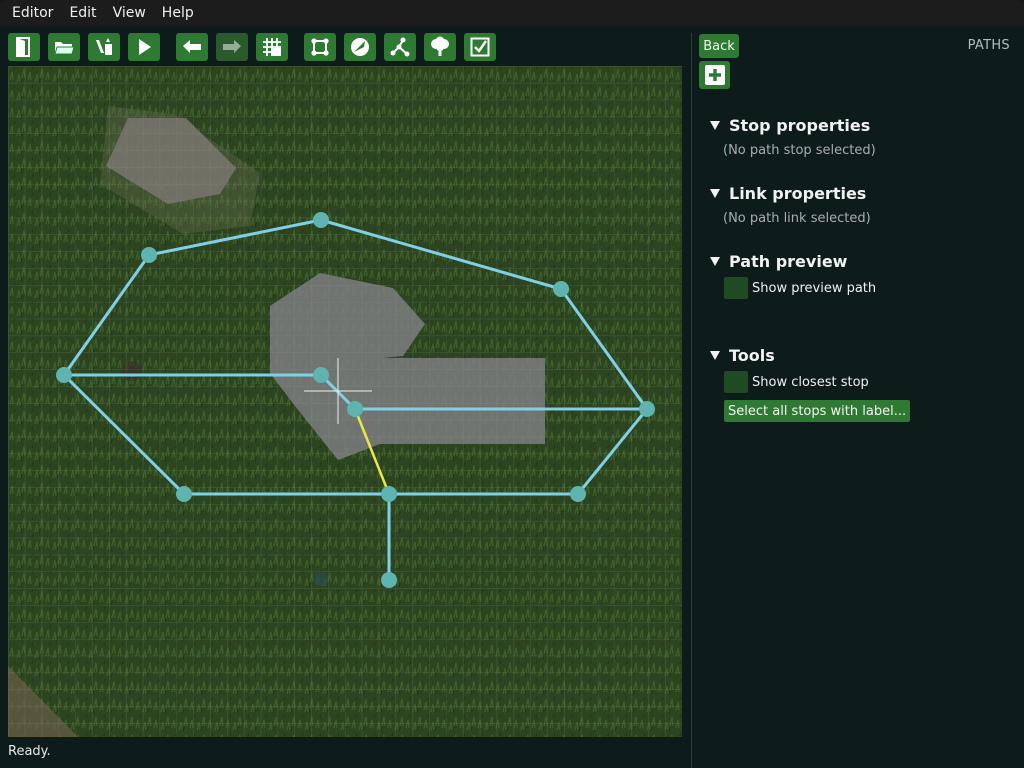 This screenshot has width=1024, height=768. Describe the element at coordinates (82, 13) in the screenshot. I see `menu-edit: Edit` at that location.